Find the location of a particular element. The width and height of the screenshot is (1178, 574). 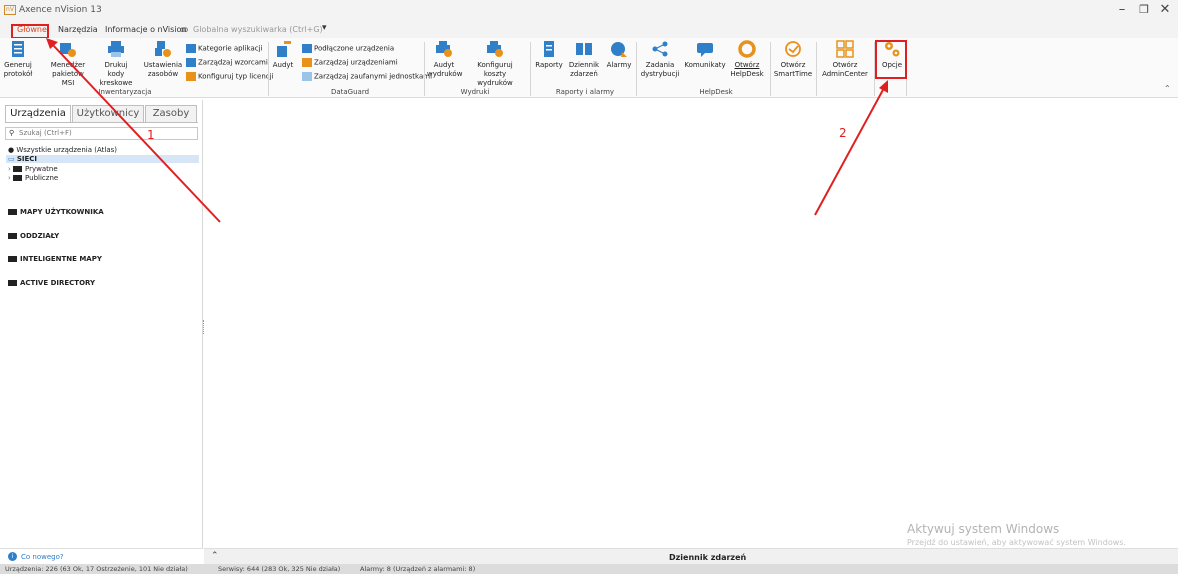

generate-protocol-button: Generuj protokół is located at coordinates (18, 59).